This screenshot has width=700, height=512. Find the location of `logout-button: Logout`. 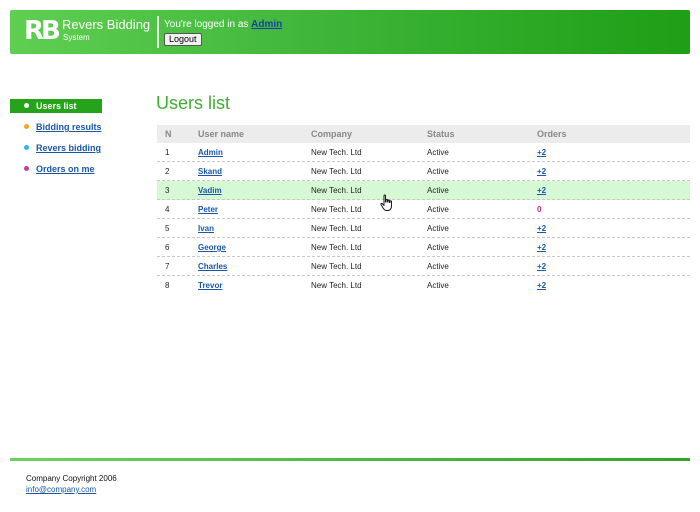

logout-button: Logout is located at coordinates (183, 39).